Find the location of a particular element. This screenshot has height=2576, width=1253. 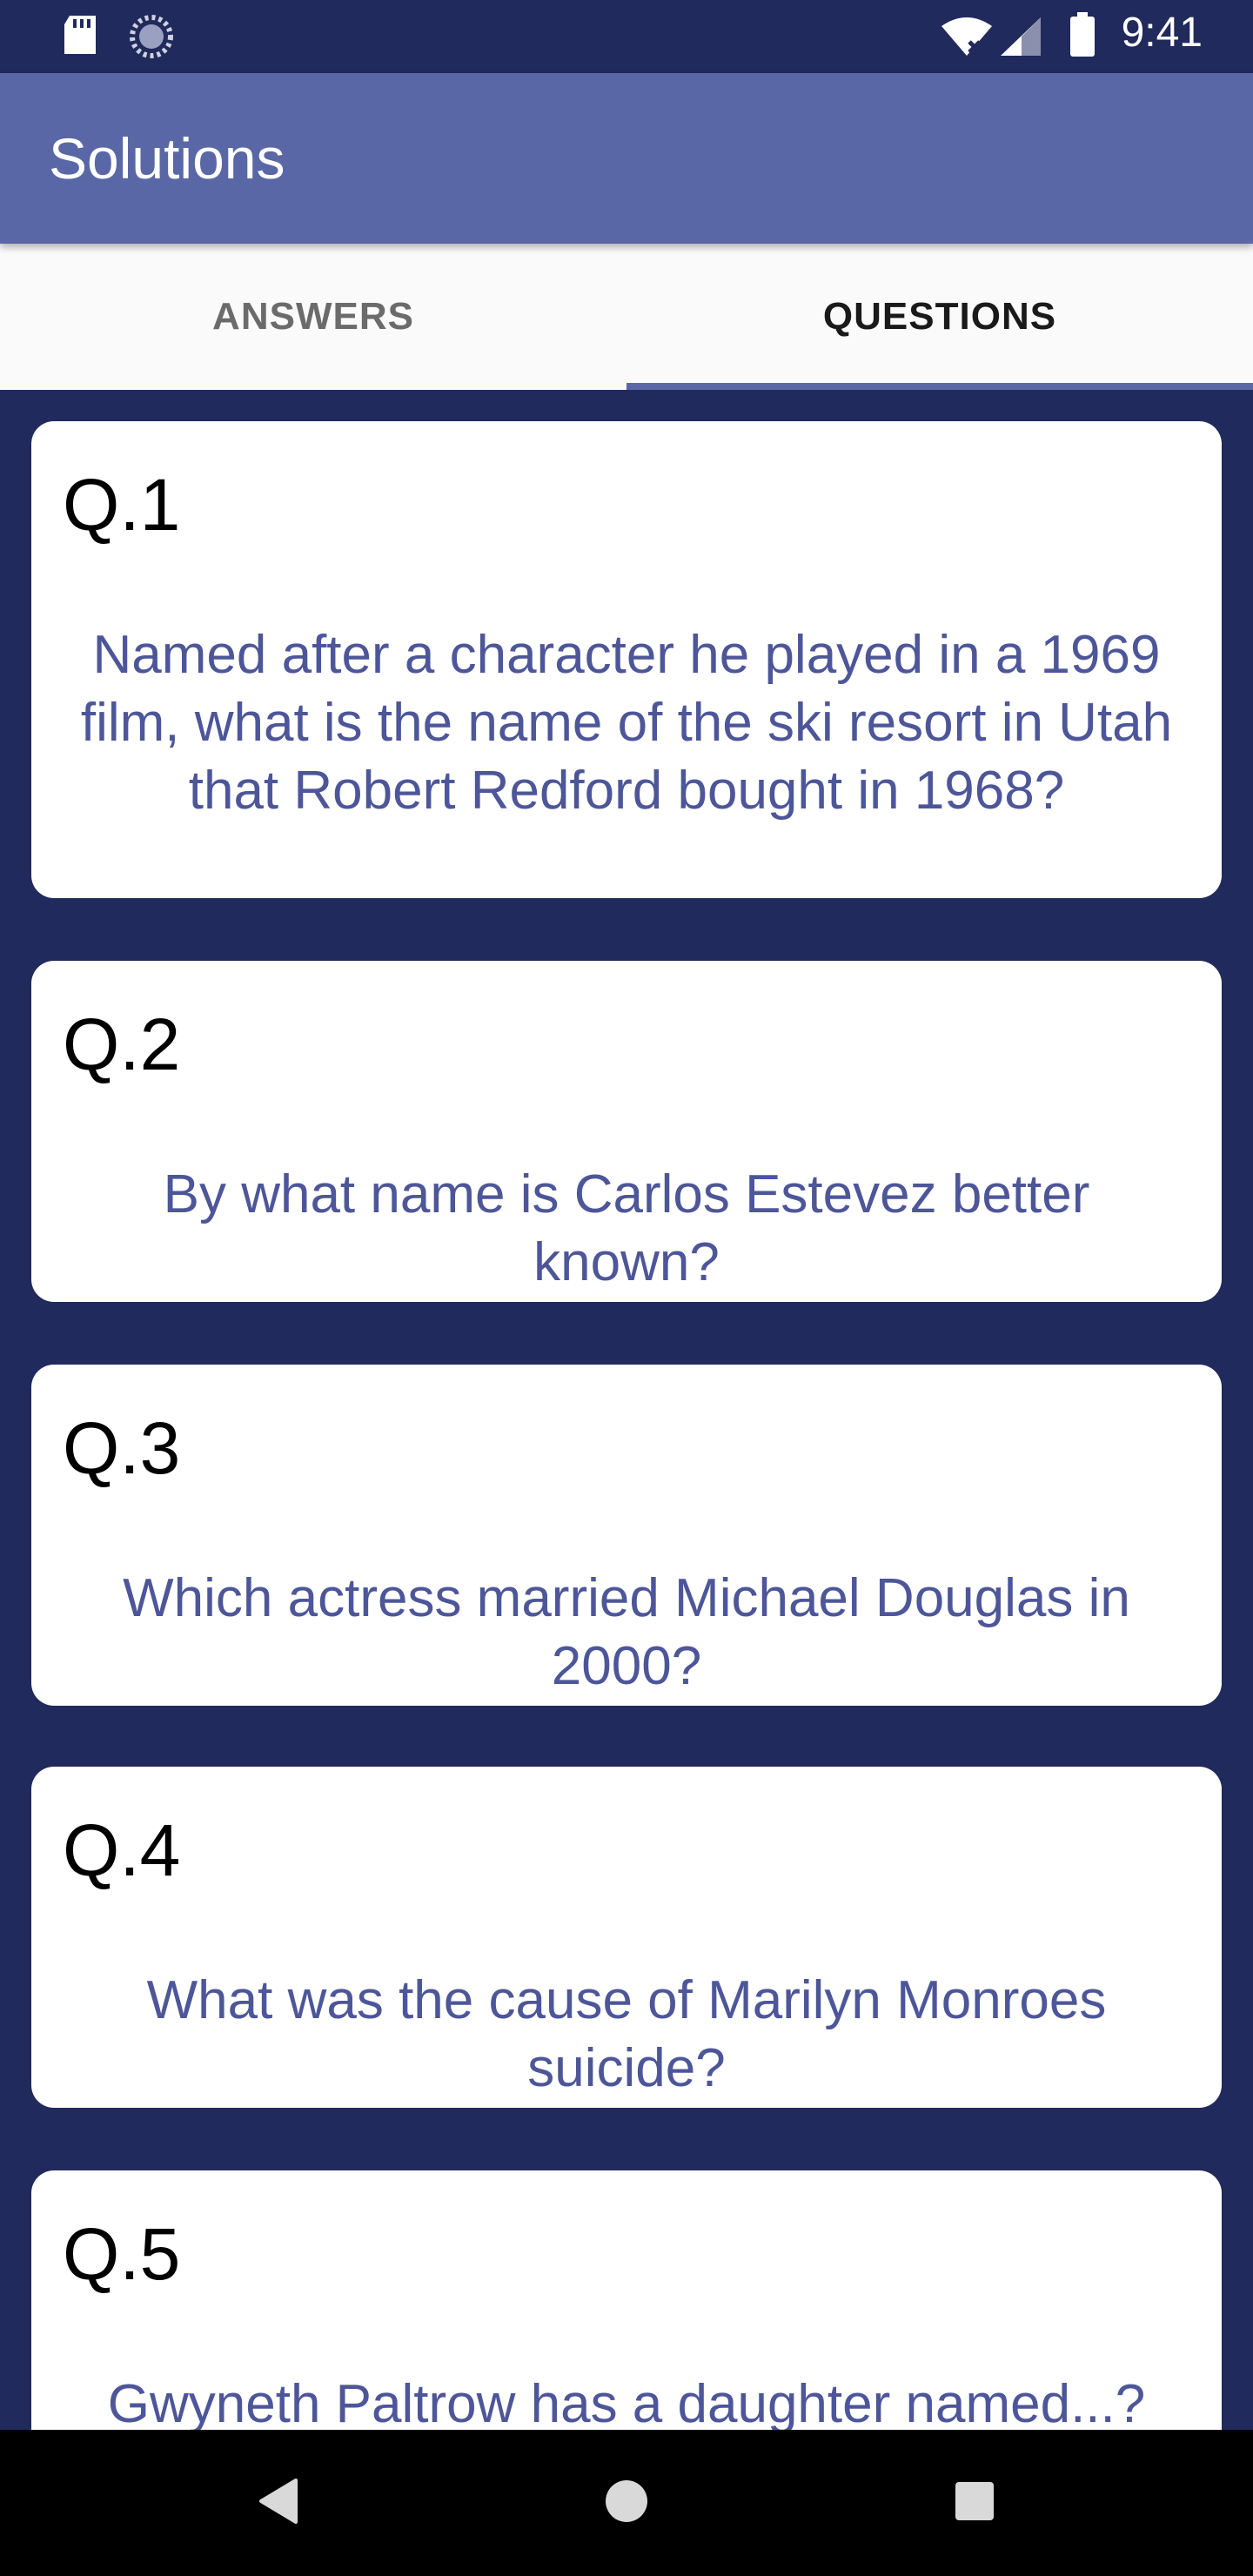

tab-bar: ANSWERS QUESTIONS is located at coordinates (626, 317).